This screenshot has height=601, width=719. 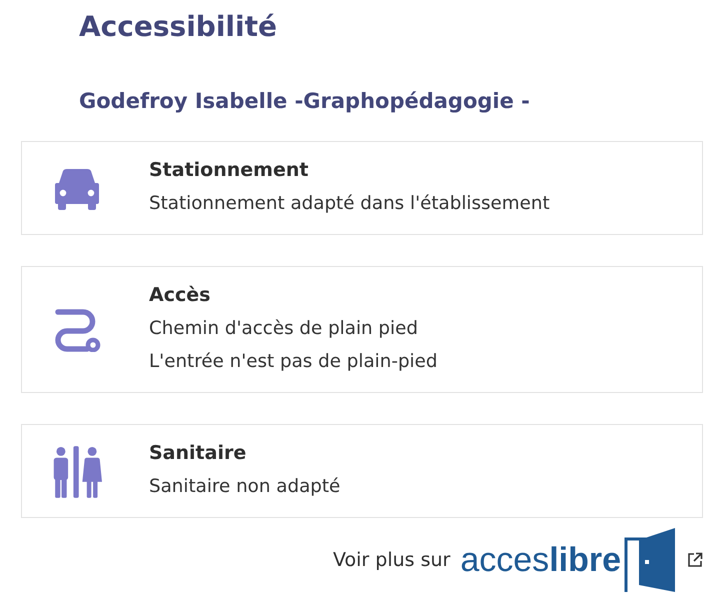 I want to click on page-heading: Accessibilité, so click(x=178, y=27).